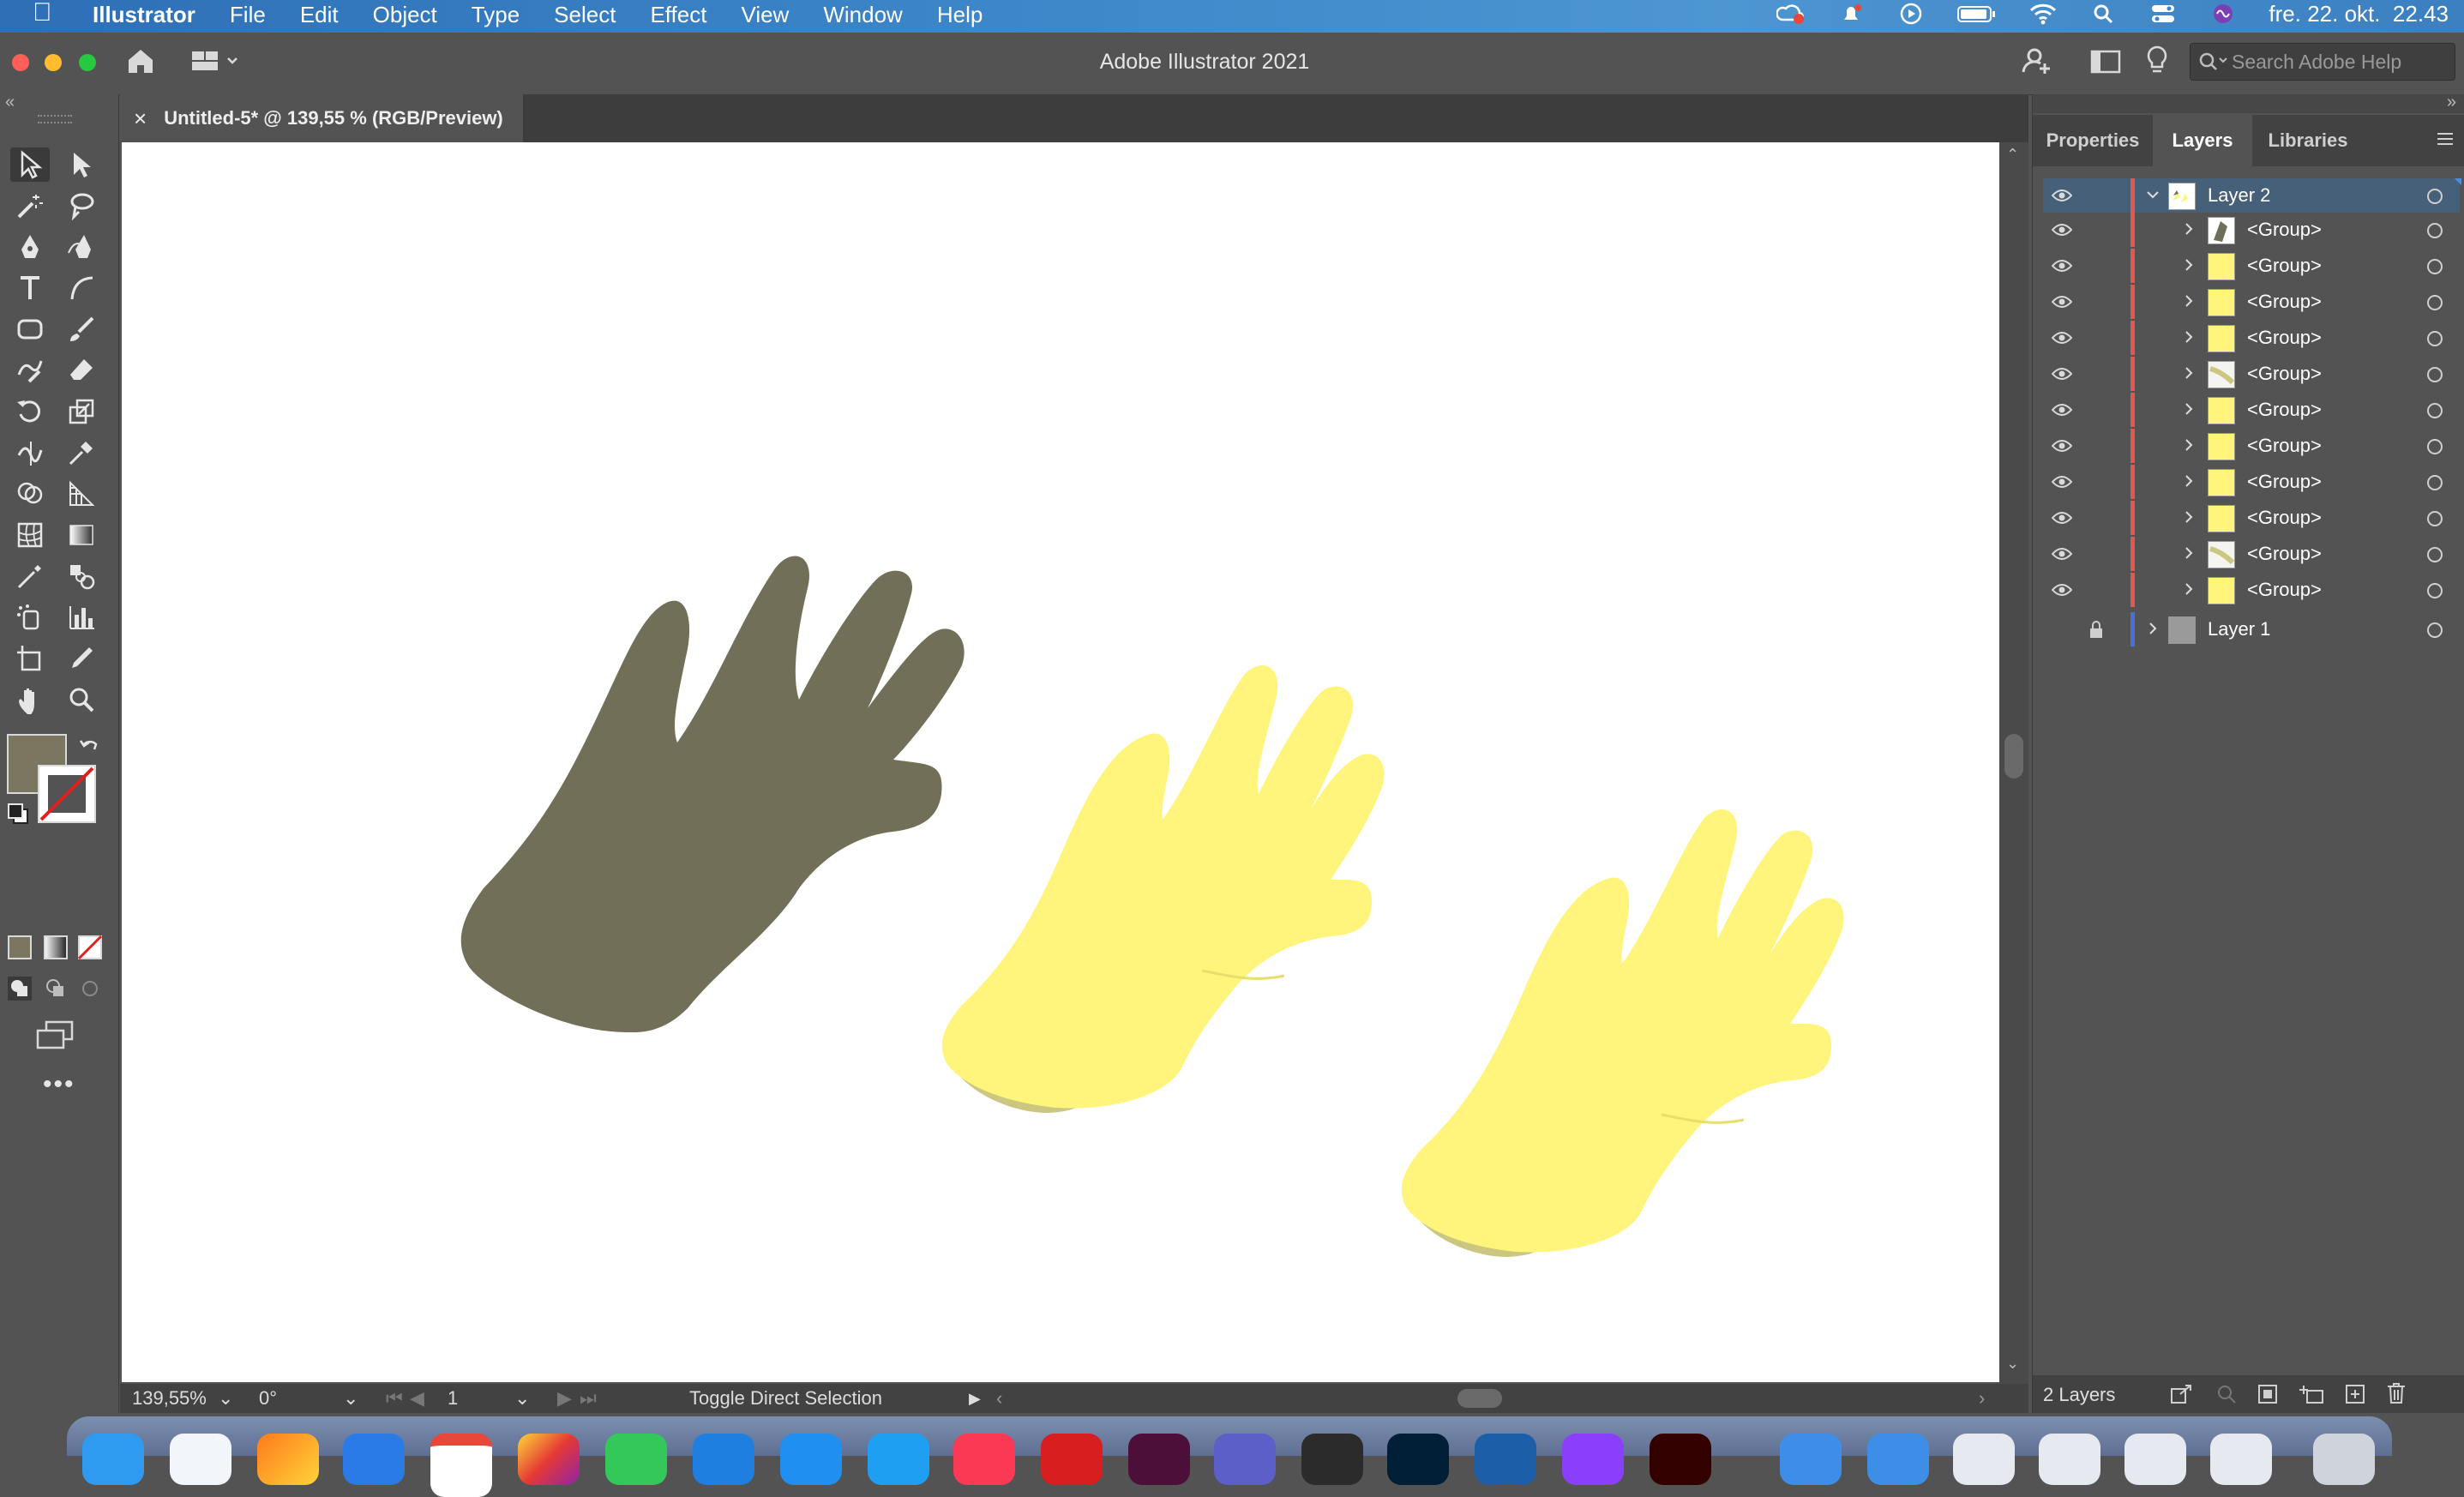 The height and width of the screenshot is (1497, 2464). What do you see at coordinates (2036, 63) in the screenshot?
I see `share-user-icon` at bounding box center [2036, 63].